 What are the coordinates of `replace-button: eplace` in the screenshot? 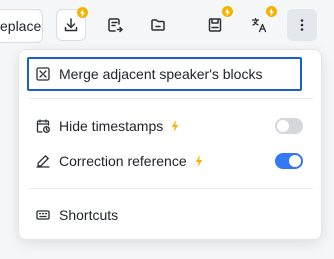 It's located at (21, 26).